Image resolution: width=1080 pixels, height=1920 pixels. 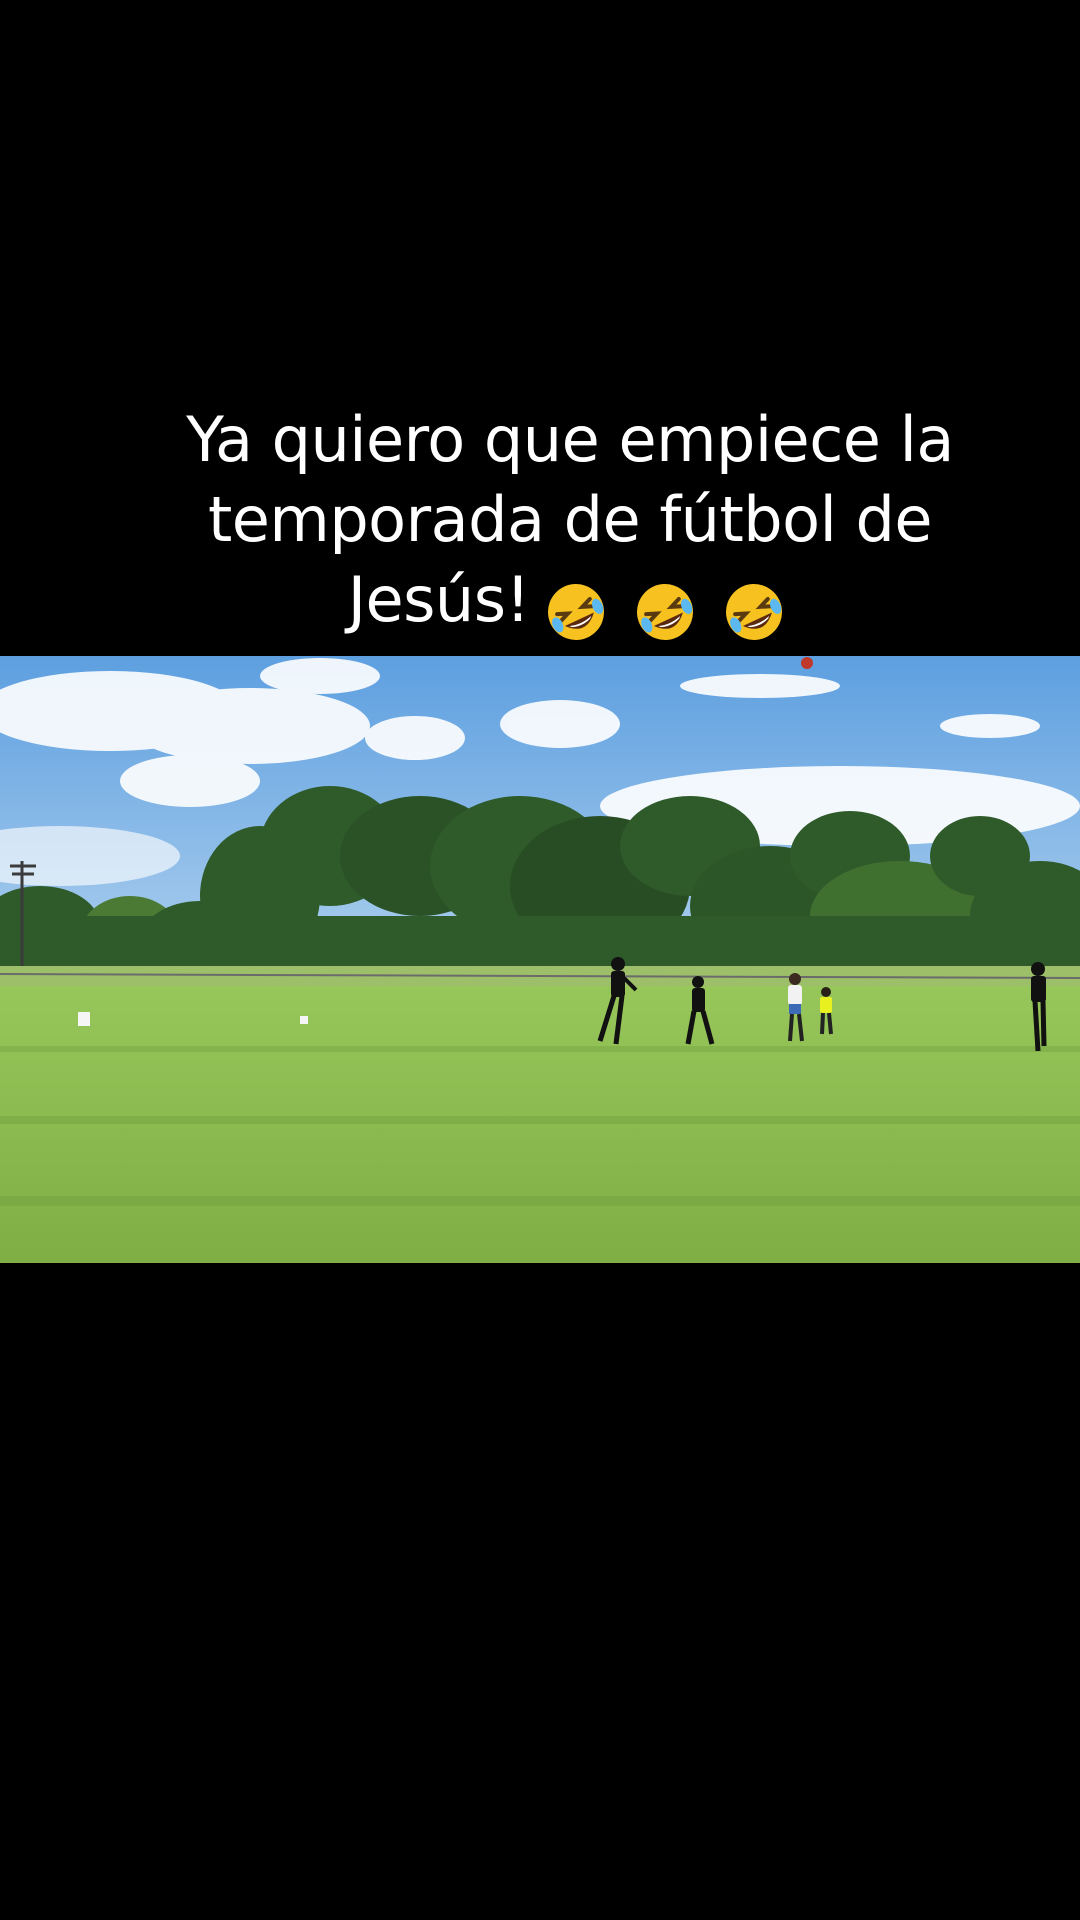 What do you see at coordinates (439, 599) in the screenshot?
I see `caption-line-3-text: Jesús!` at bounding box center [439, 599].